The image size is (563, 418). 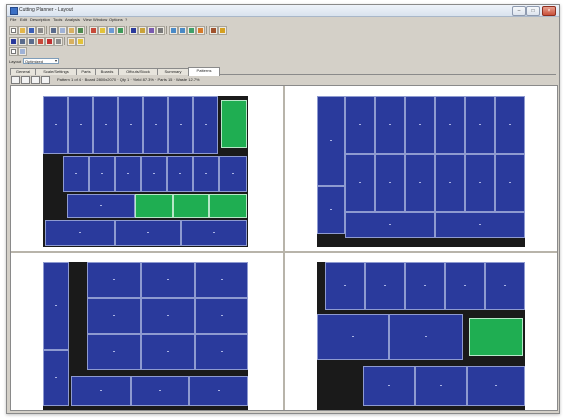 I want to click on calculate-icon, so click(x=93, y=30).